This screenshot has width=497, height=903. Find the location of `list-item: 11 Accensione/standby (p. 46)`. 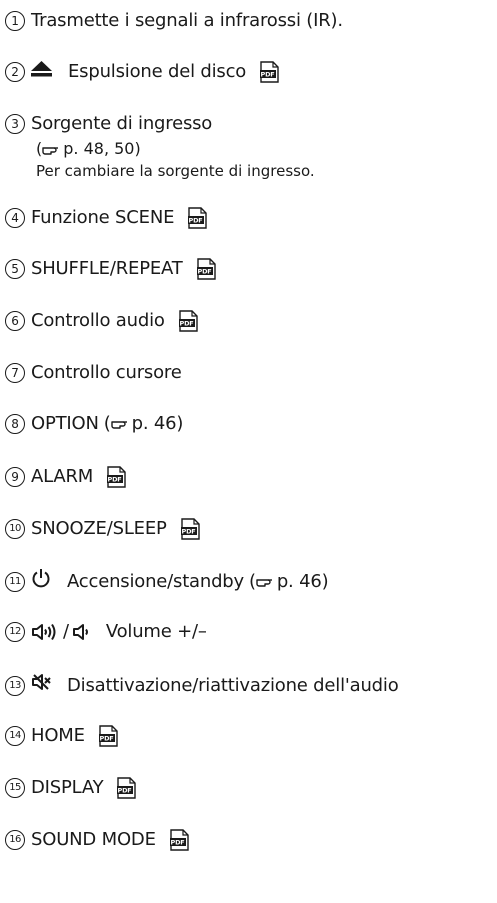

list-item: 11 Accensione/standby (p. 46) is located at coordinates (167, 581).